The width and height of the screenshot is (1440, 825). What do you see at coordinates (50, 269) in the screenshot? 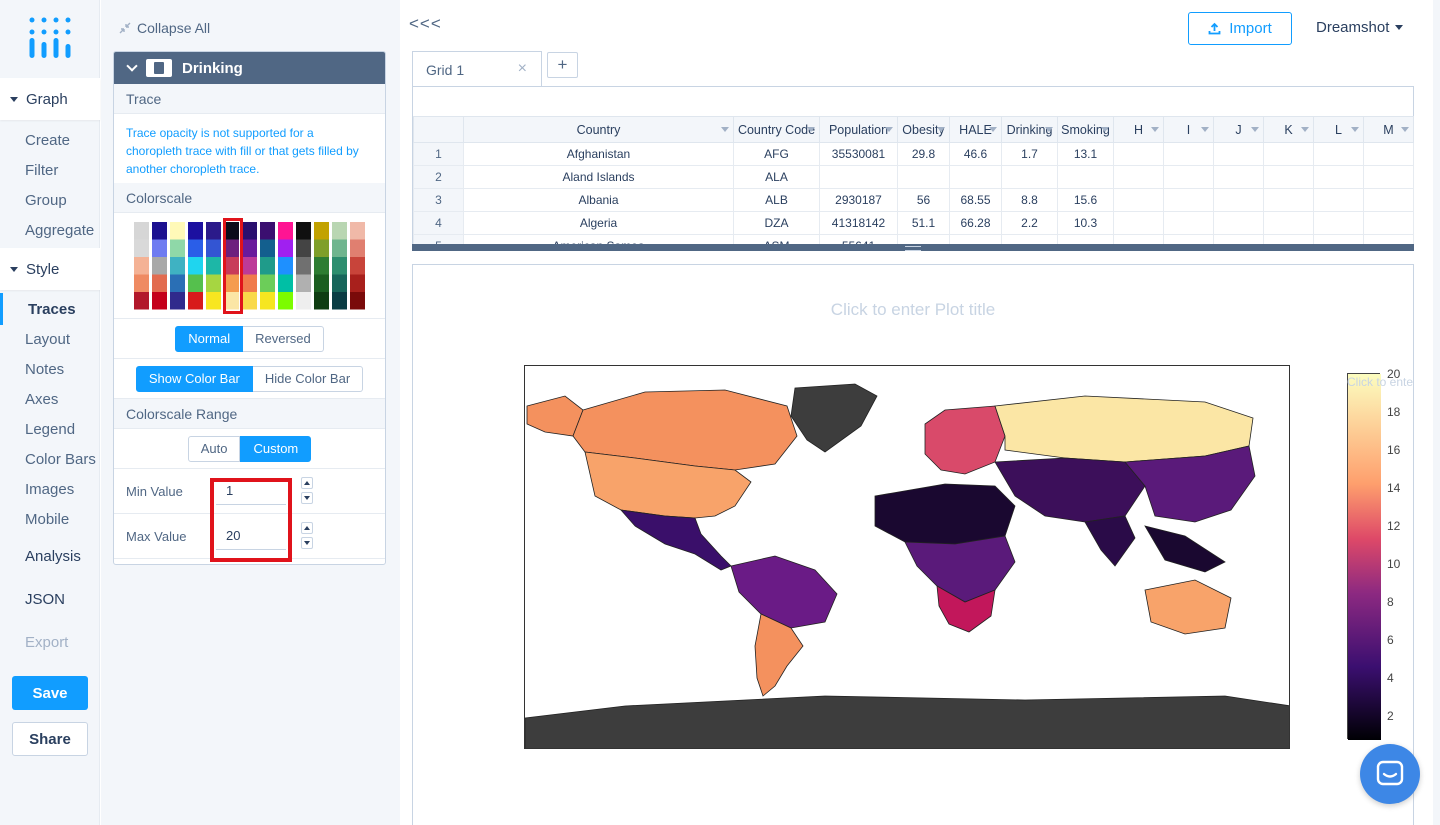
I see `nav-group-style: Style` at bounding box center [50, 269].